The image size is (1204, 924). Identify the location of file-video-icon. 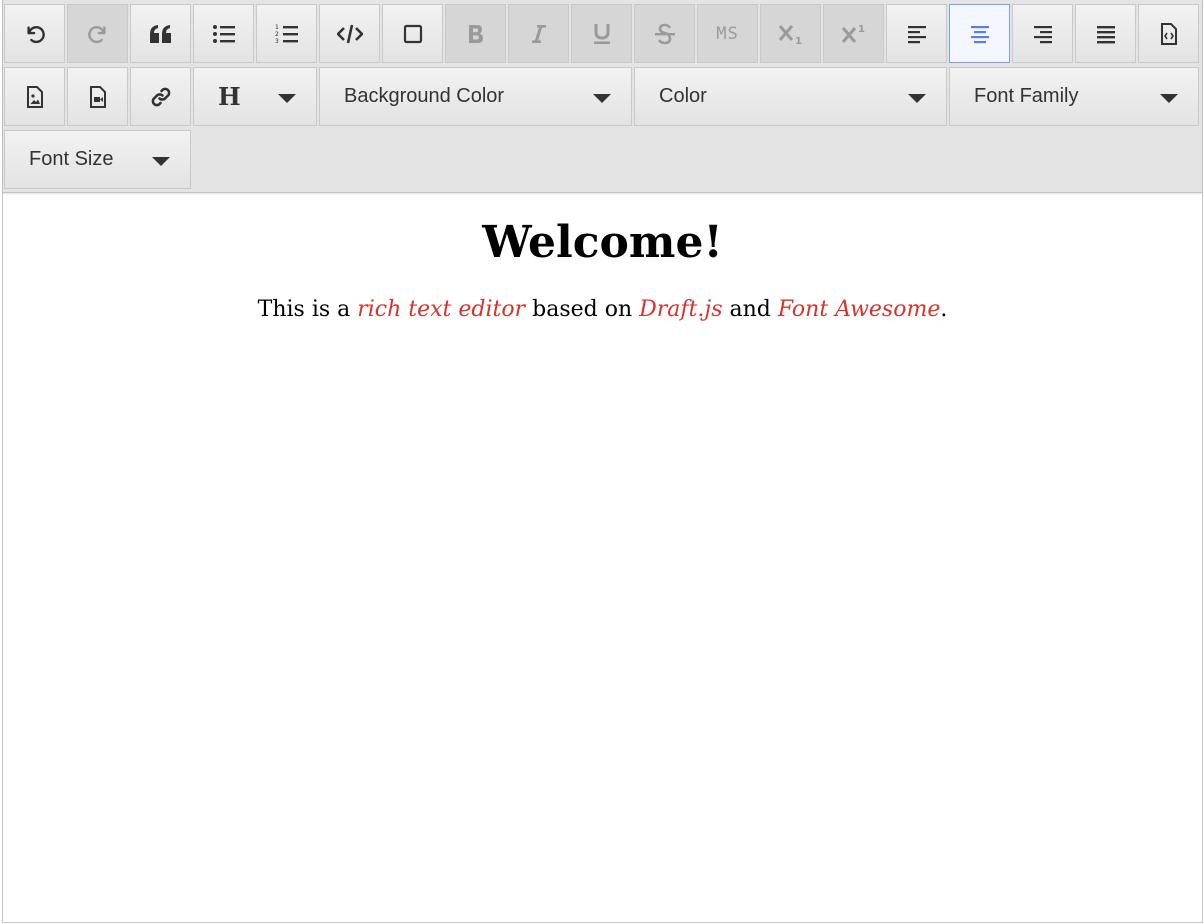
(98, 96).